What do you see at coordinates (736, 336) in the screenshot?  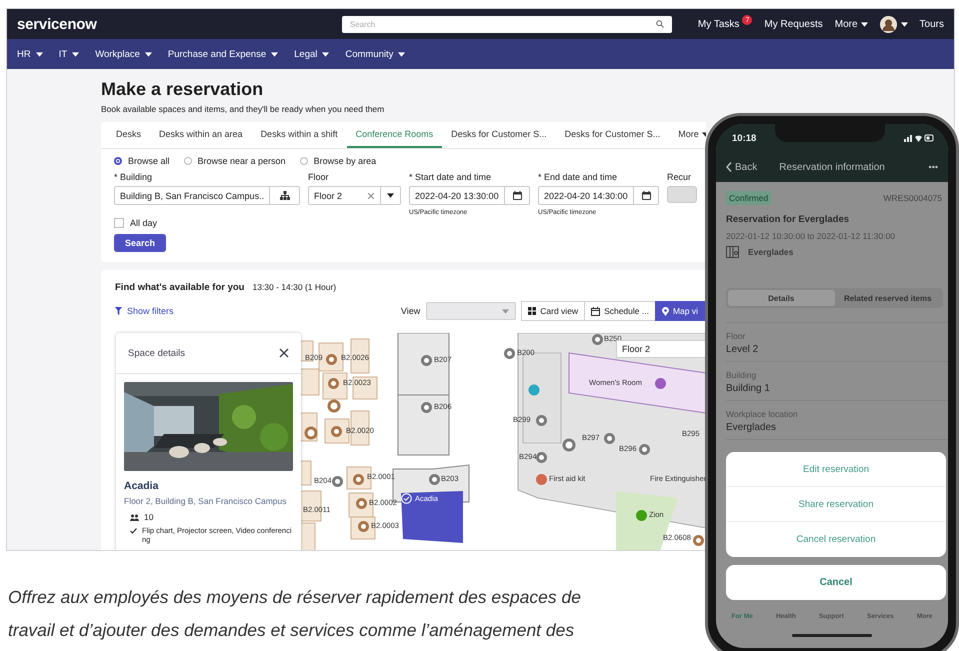 I see `detail-label: Floor` at bounding box center [736, 336].